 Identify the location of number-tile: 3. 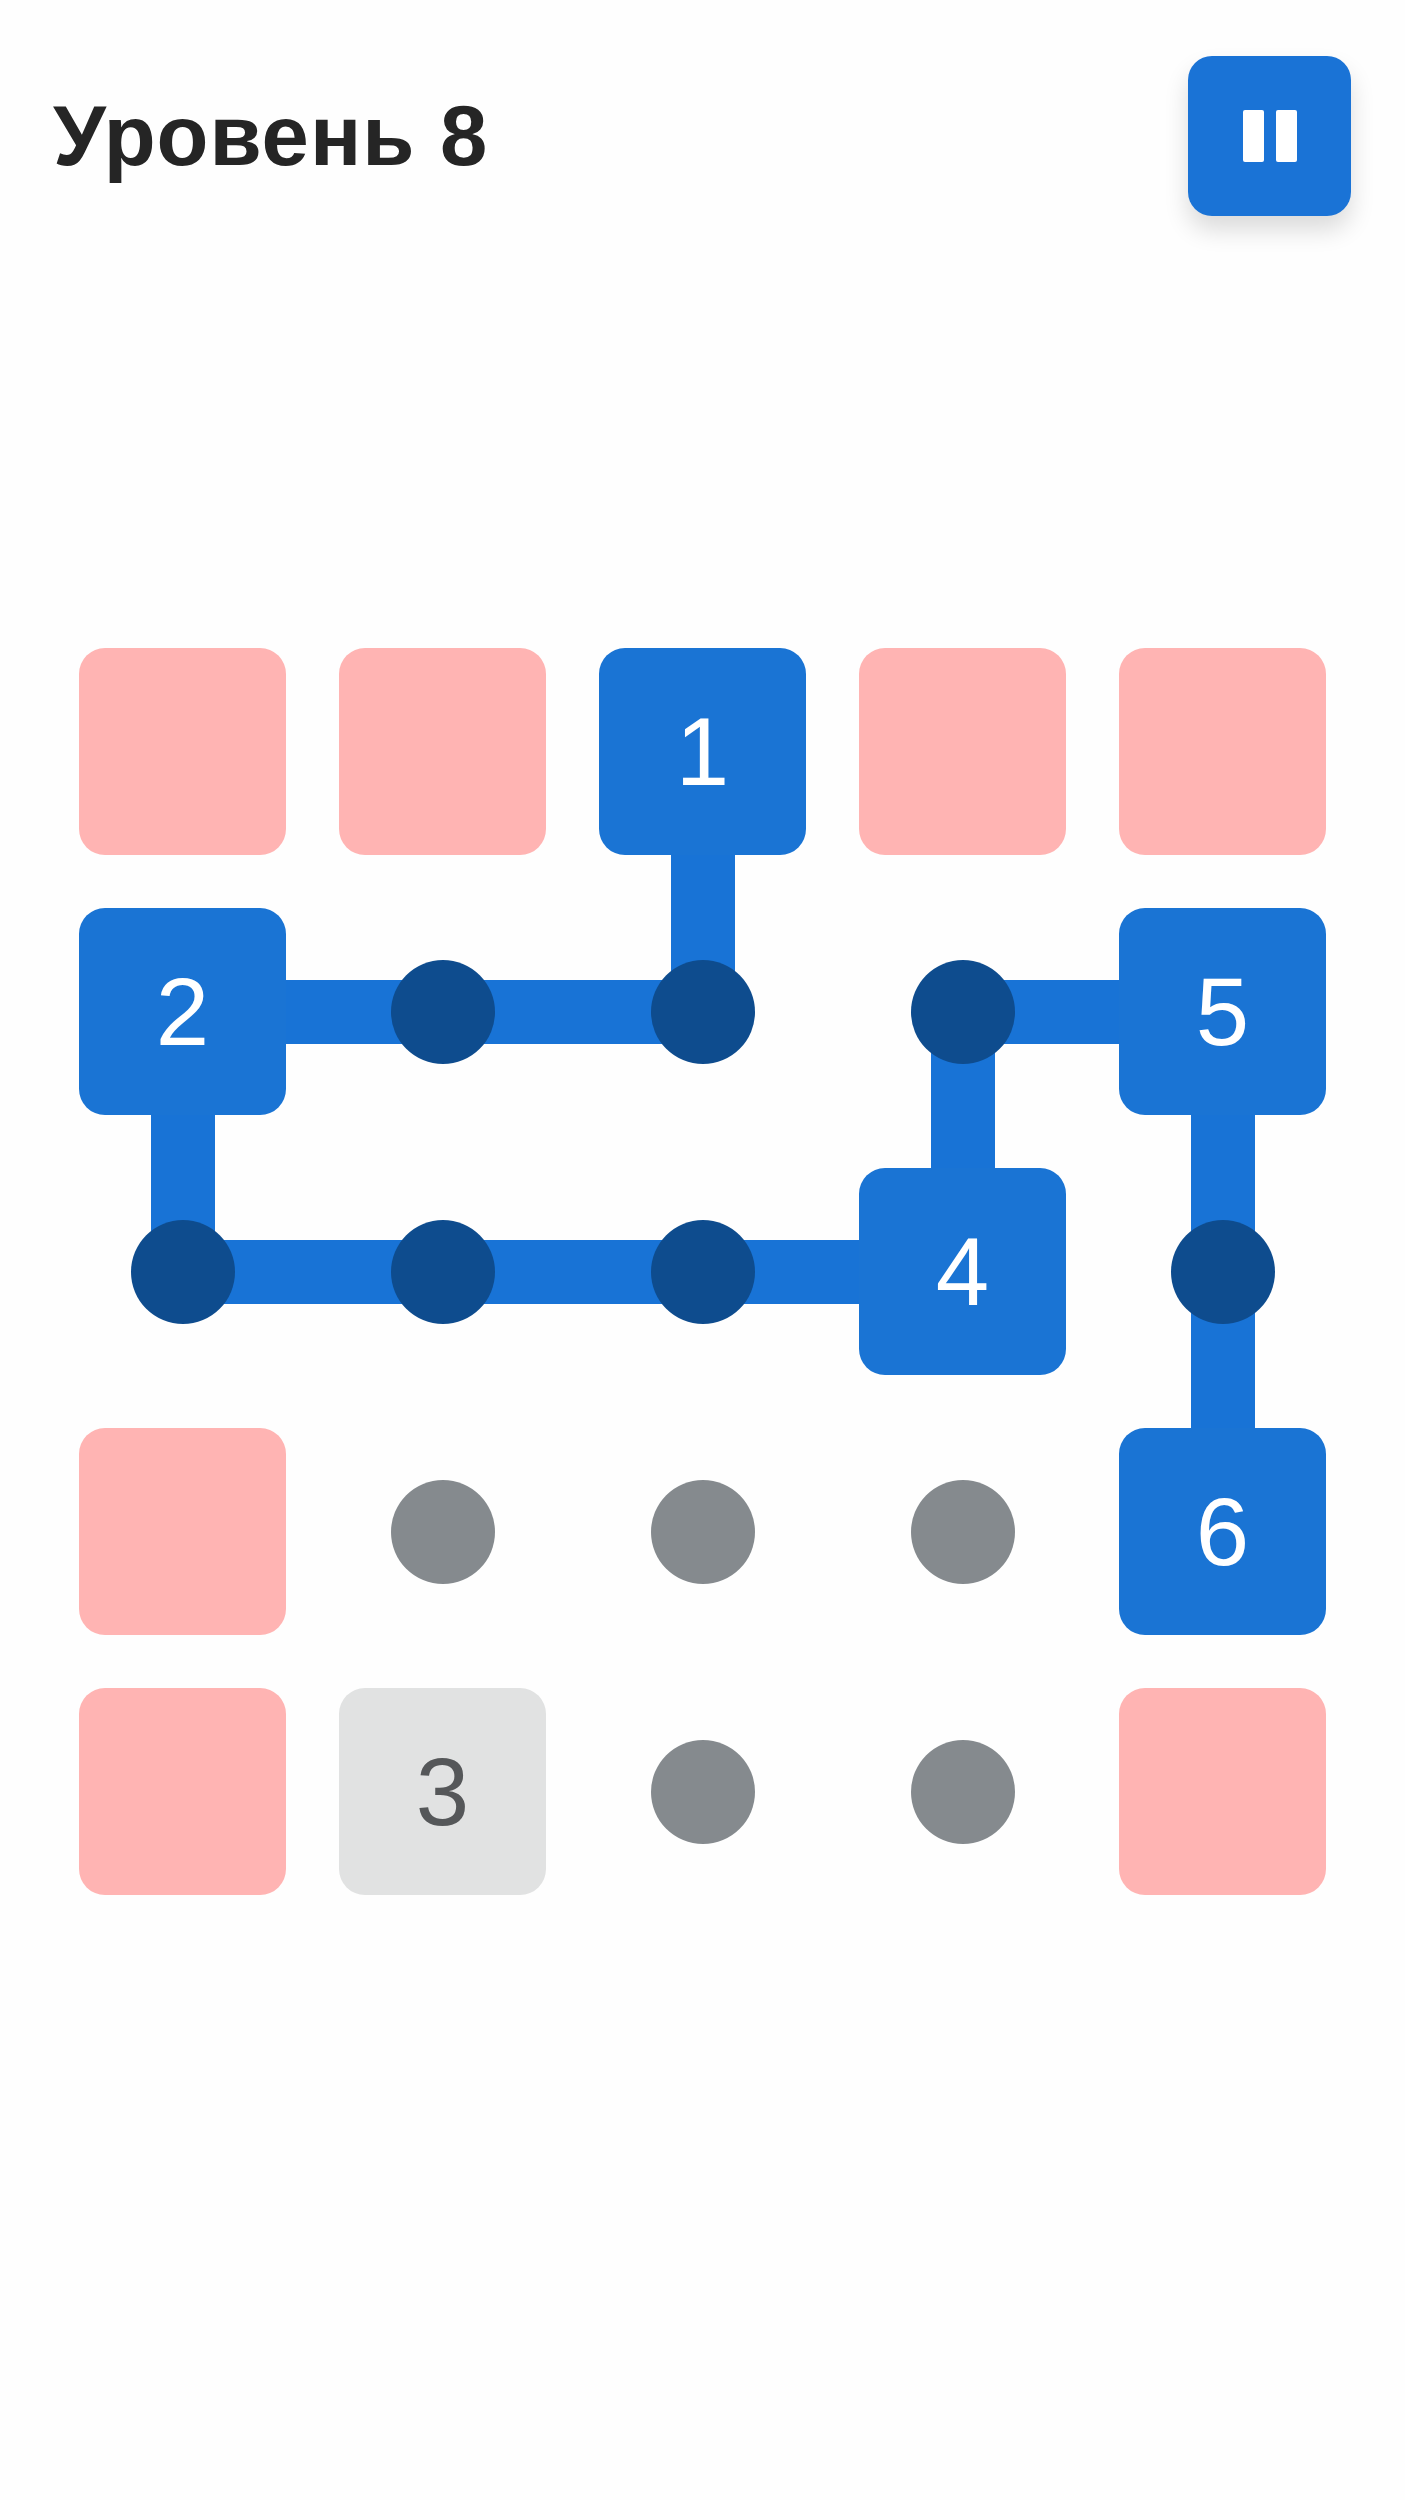
(442, 1791).